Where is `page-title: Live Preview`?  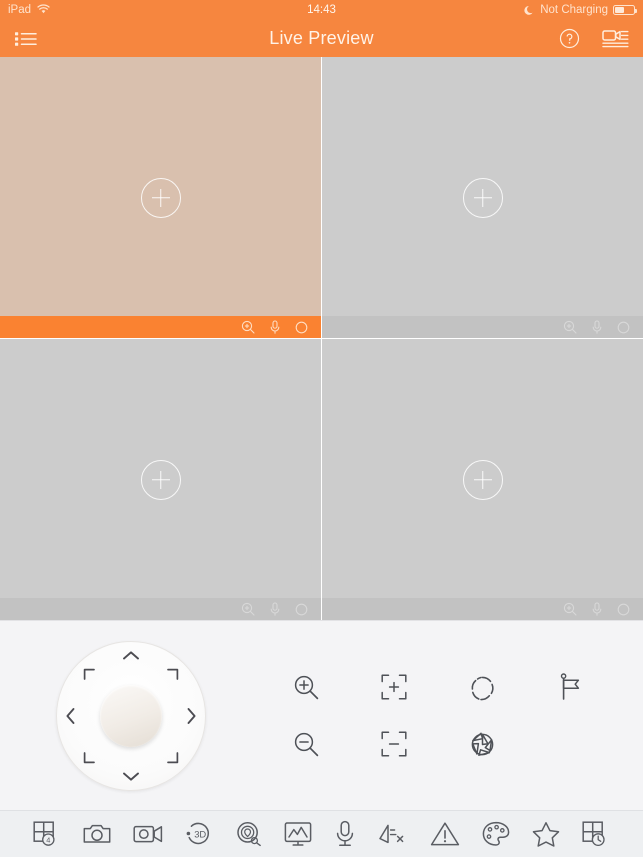
page-title: Live Preview is located at coordinates (321, 38).